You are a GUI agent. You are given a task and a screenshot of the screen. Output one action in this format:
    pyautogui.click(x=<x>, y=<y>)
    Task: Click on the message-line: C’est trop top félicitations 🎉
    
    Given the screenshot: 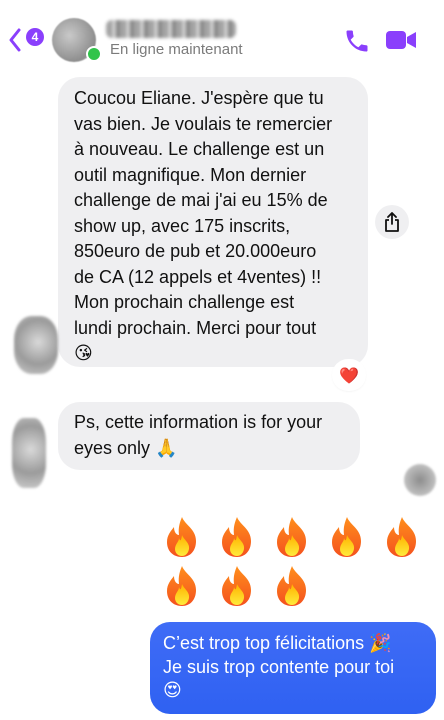 What is the action you would take?
    pyautogui.click(x=277, y=643)
    